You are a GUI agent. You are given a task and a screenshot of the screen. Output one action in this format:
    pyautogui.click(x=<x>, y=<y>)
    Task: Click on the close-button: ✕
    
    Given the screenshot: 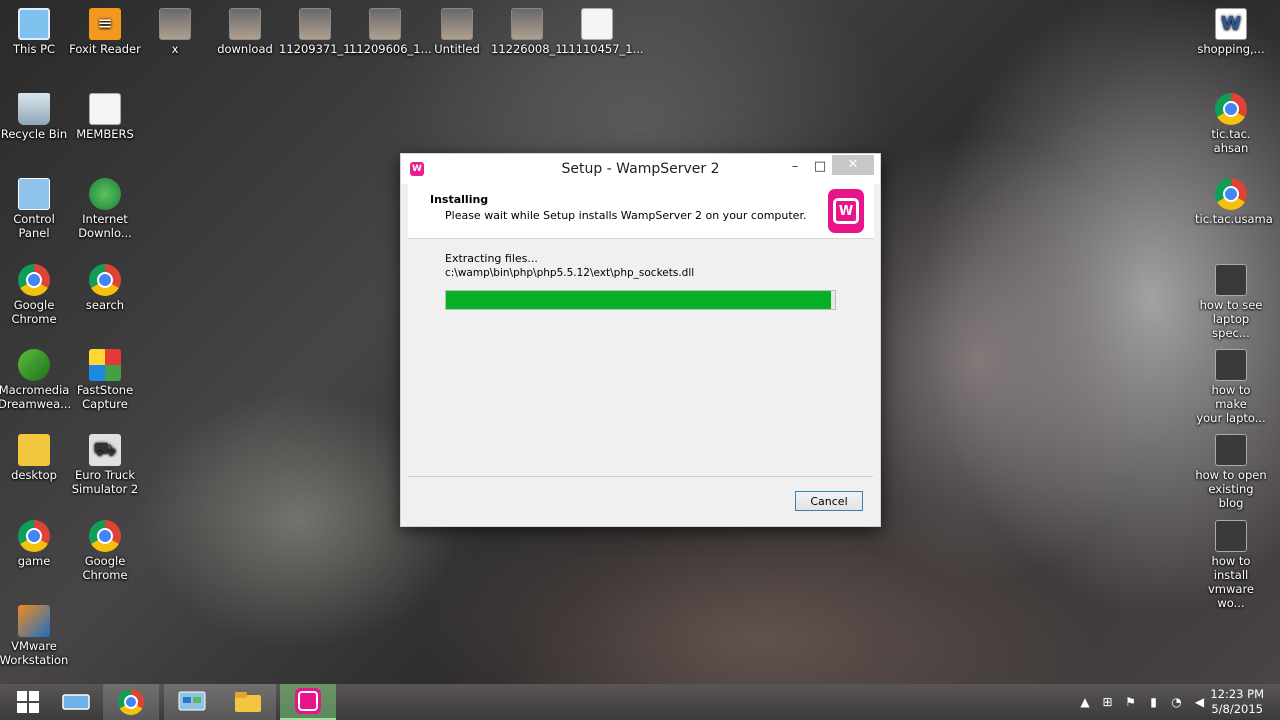 What is the action you would take?
    pyautogui.click(x=853, y=165)
    